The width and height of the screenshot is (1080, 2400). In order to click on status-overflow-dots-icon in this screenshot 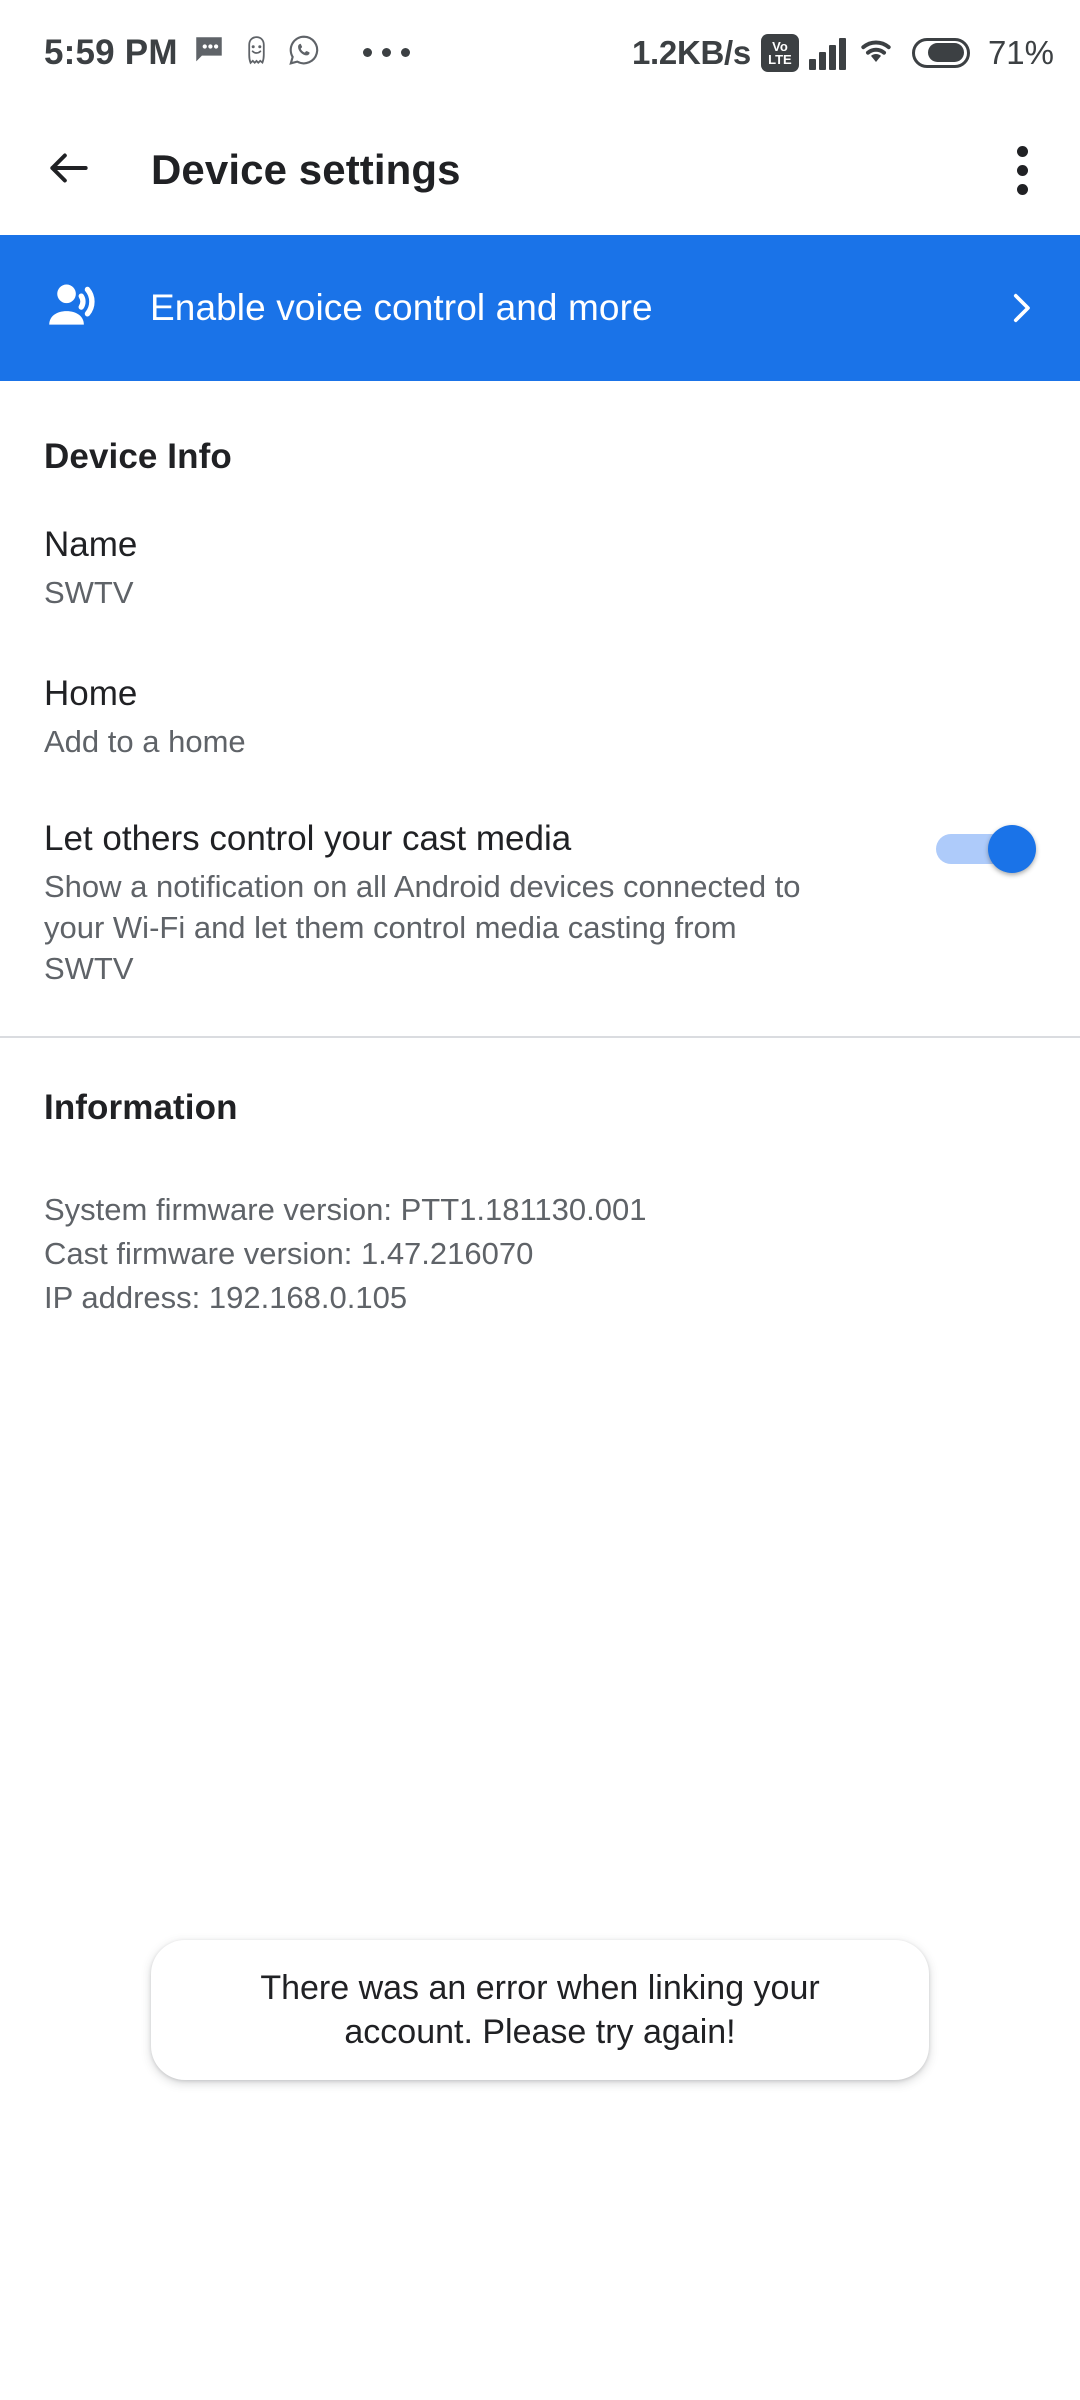, I will do `click(386, 52)`.